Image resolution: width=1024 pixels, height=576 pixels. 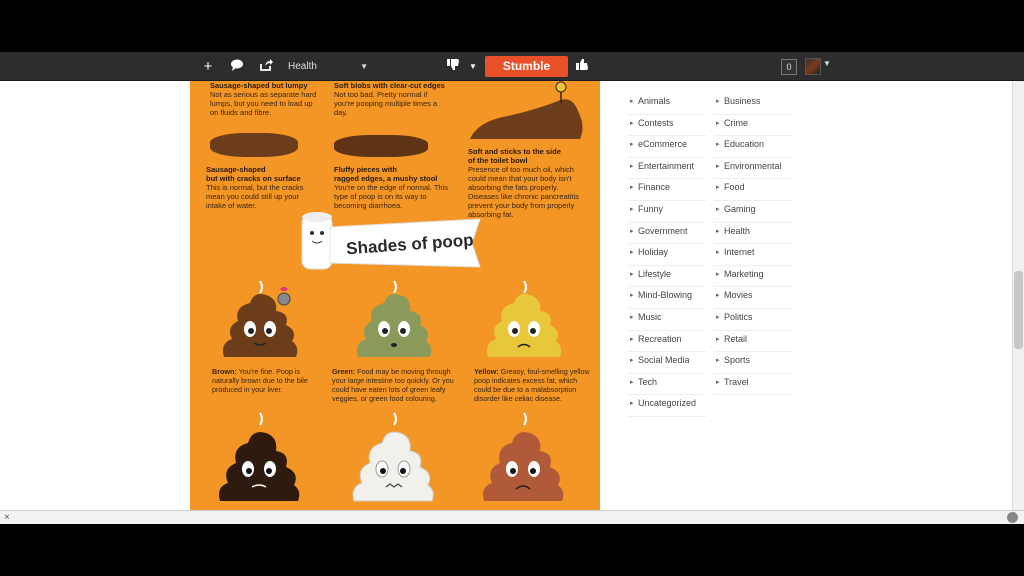 I want to click on thumbs-up-icon, so click(x=582, y=67).